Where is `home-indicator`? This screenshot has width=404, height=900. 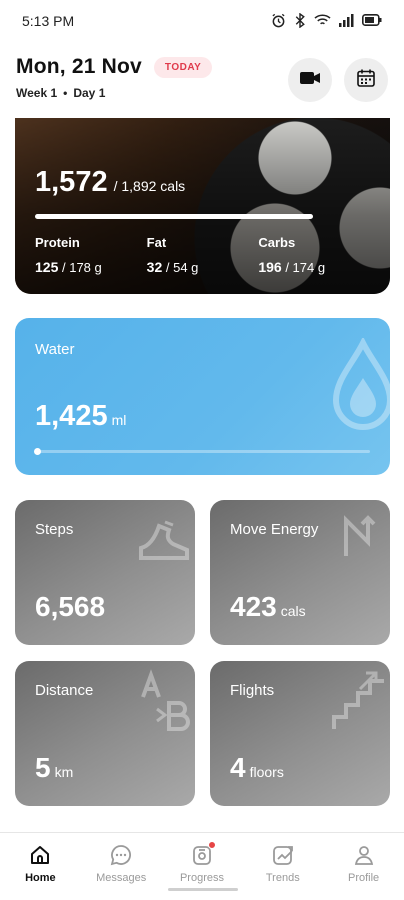 home-indicator is located at coordinates (203, 889).